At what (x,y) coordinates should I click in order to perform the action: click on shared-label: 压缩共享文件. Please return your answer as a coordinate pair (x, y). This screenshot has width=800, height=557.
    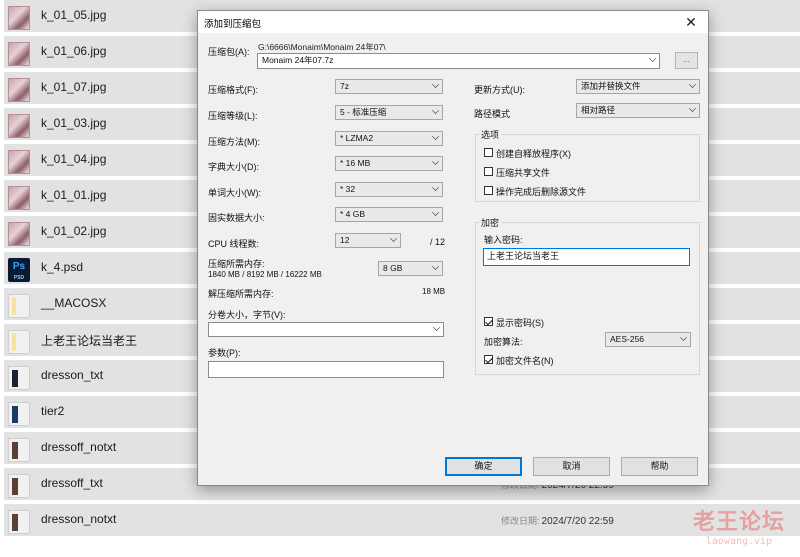
    Looking at the image, I should click on (523, 173).